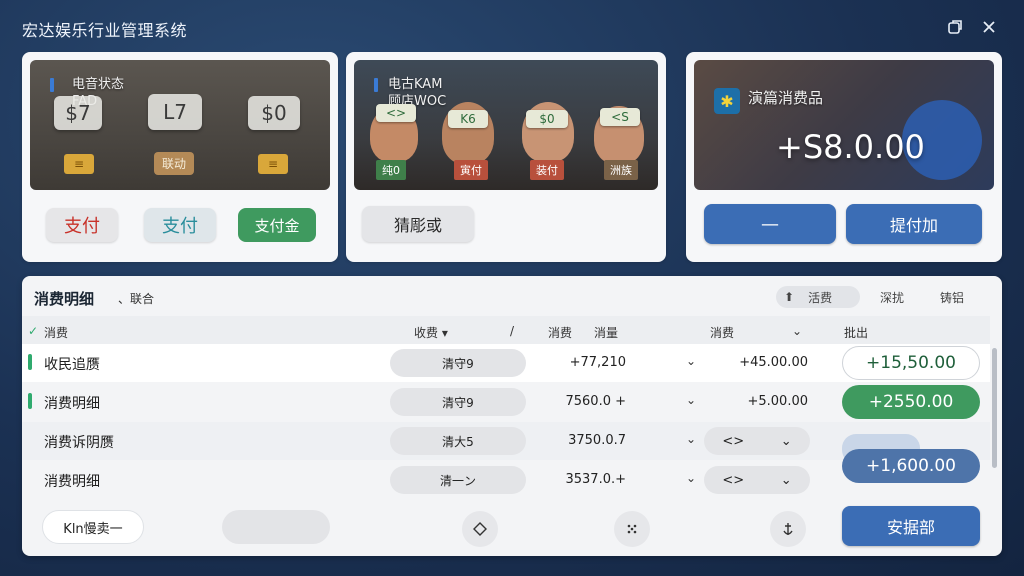 This screenshot has height=576, width=1024. I want to click on charge-chip: 清一ン, so click(458, 480).